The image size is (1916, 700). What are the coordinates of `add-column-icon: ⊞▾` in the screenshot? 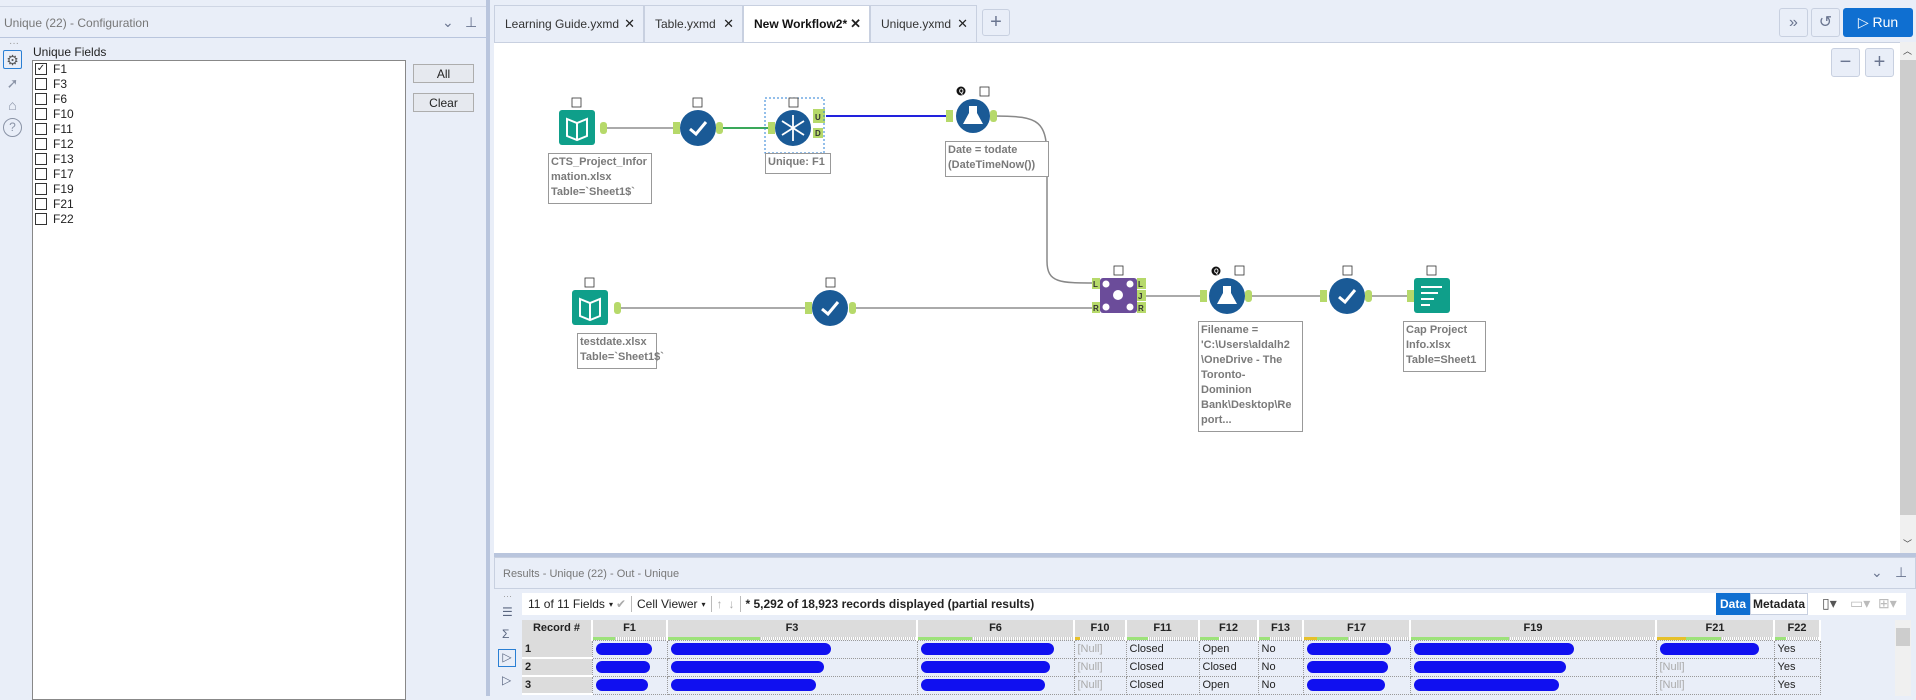 It's located at (1887, 603).